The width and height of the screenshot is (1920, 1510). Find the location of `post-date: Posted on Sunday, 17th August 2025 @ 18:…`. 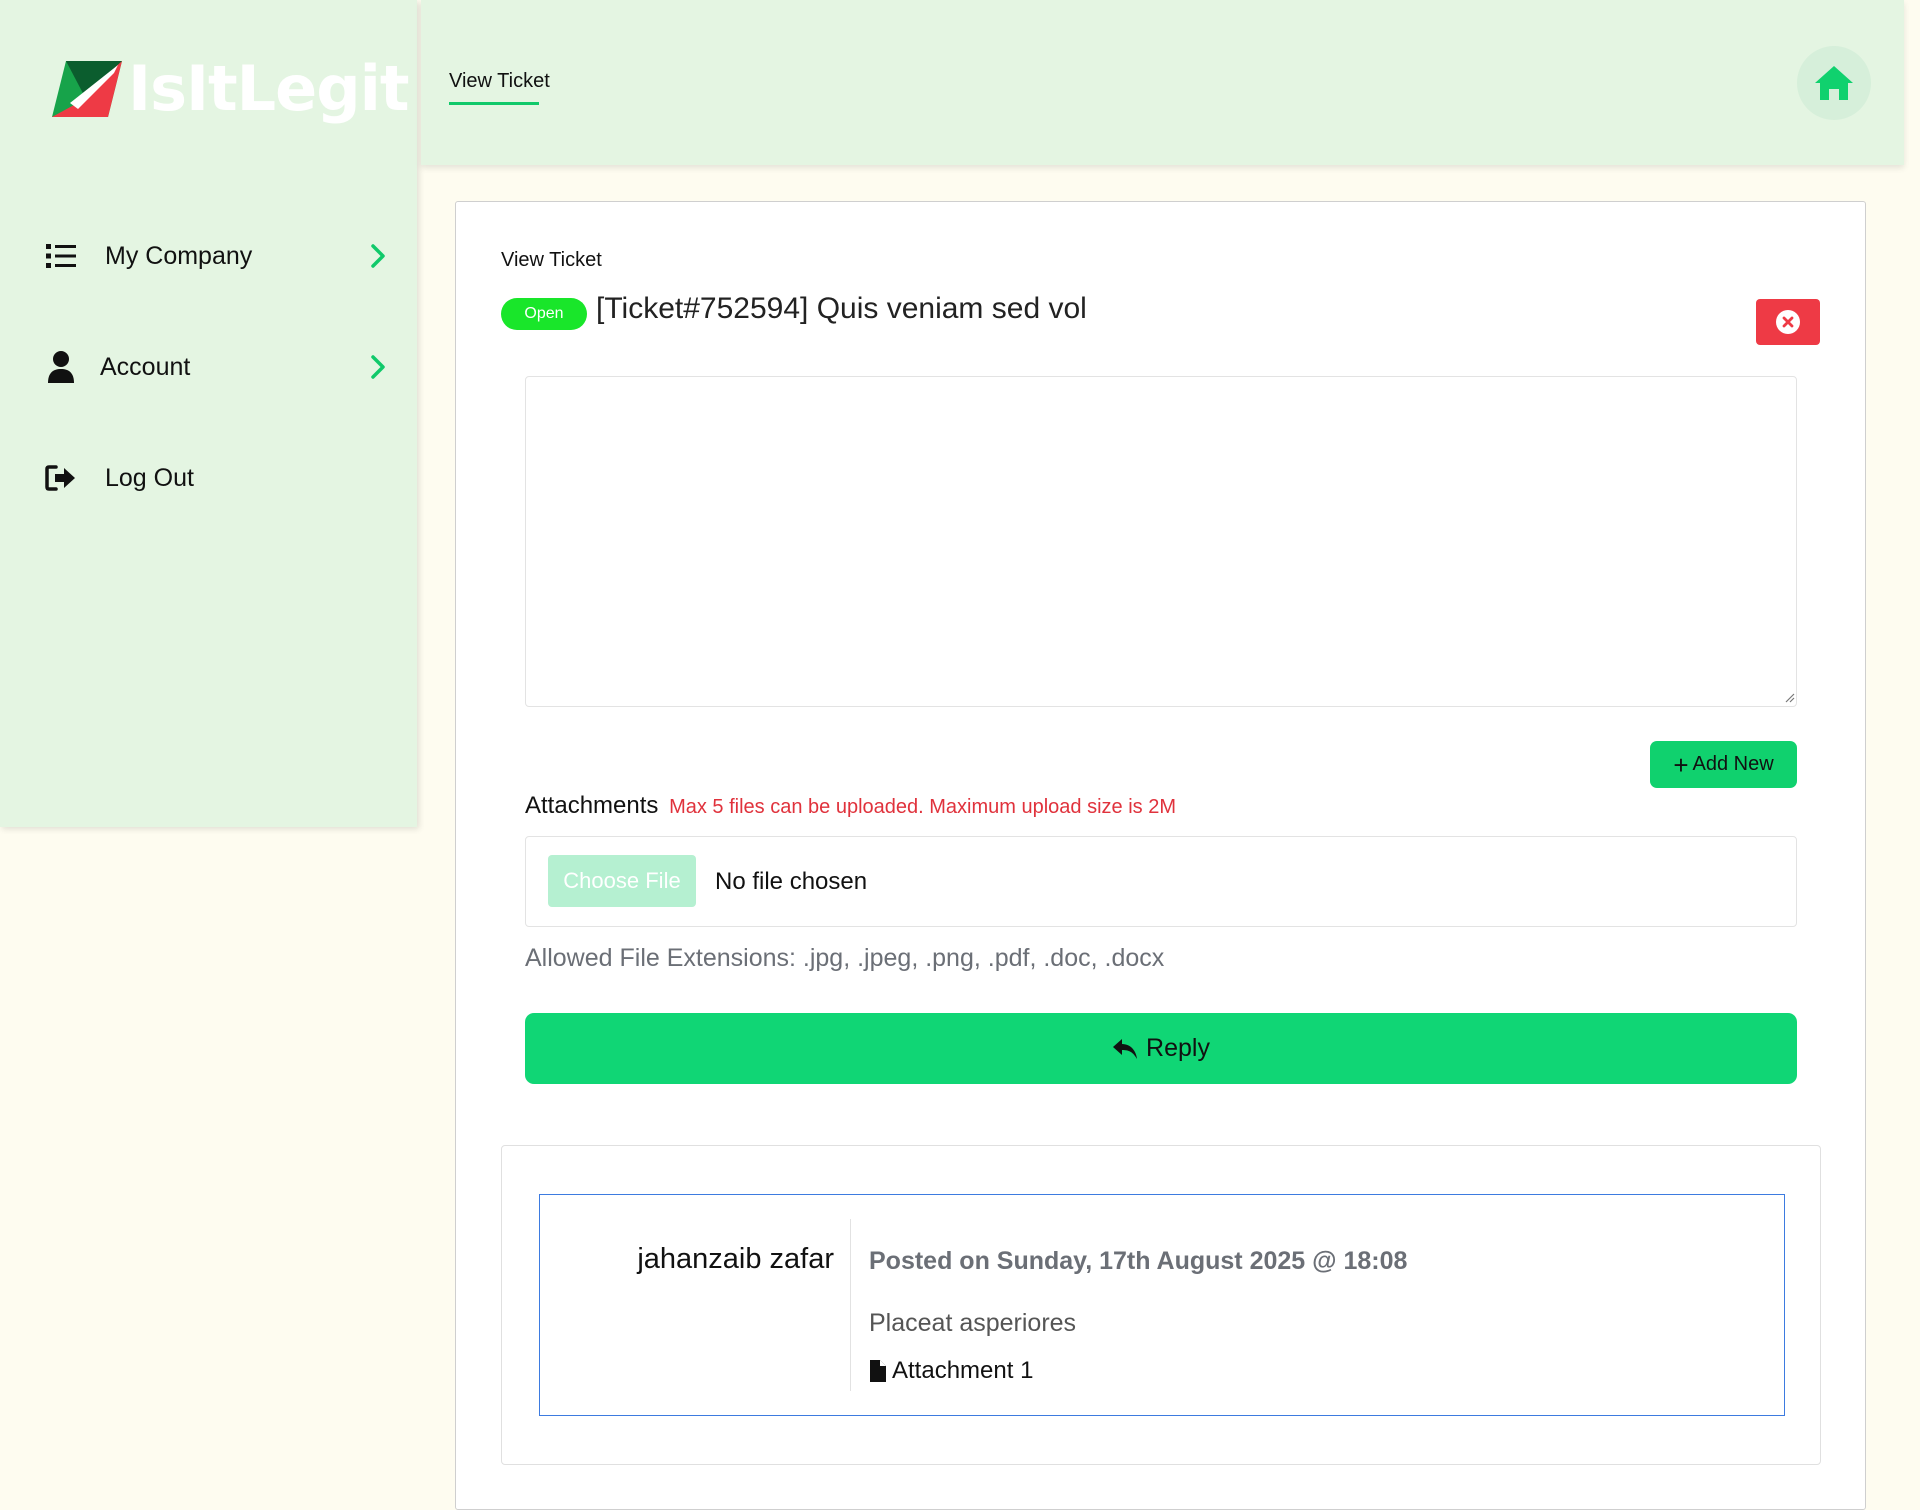

post-date: Posted on Sunday, 17th August 2025 @ 18:… is located at coordinates (1138, 1261).